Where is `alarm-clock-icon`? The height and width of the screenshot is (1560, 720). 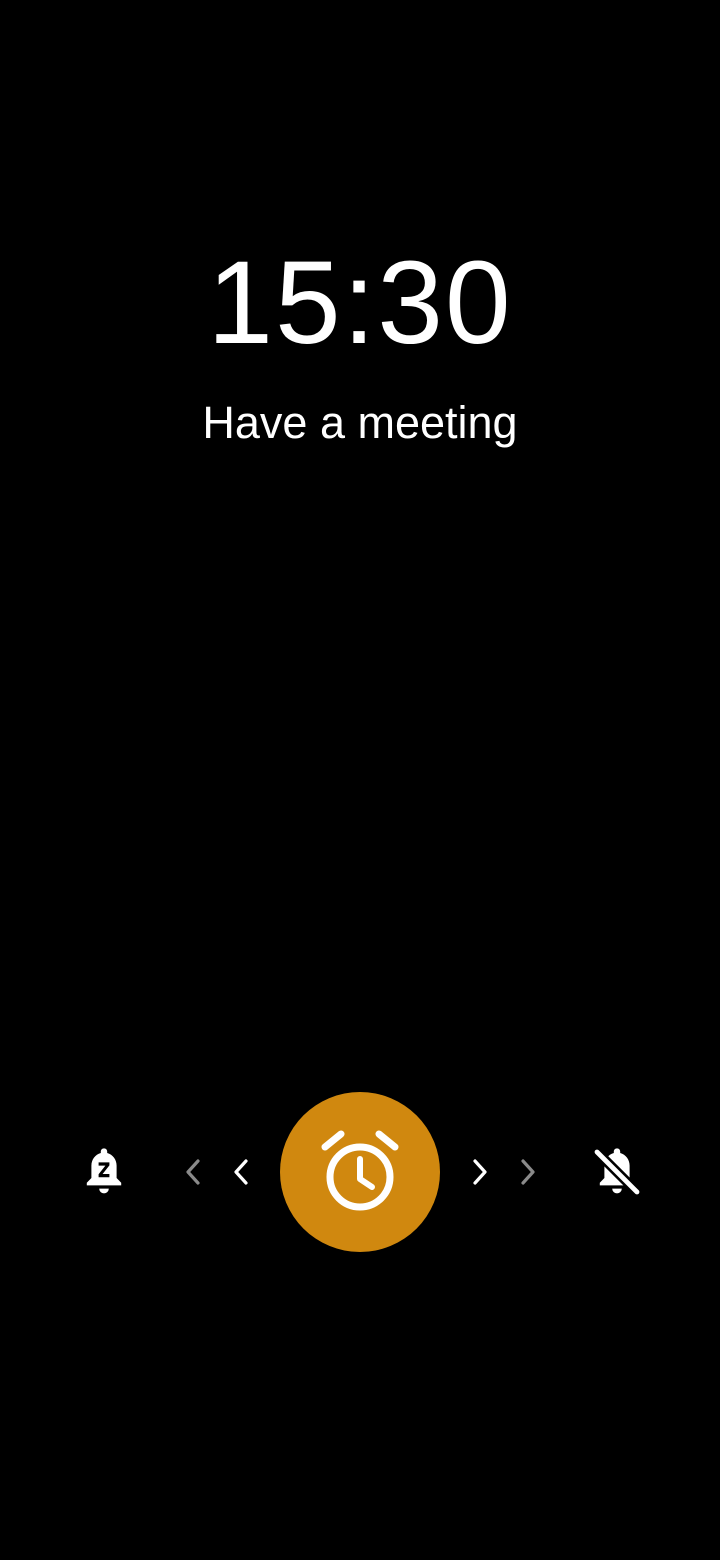 alarm-clock-icon is located at coordinates (360, 1170).